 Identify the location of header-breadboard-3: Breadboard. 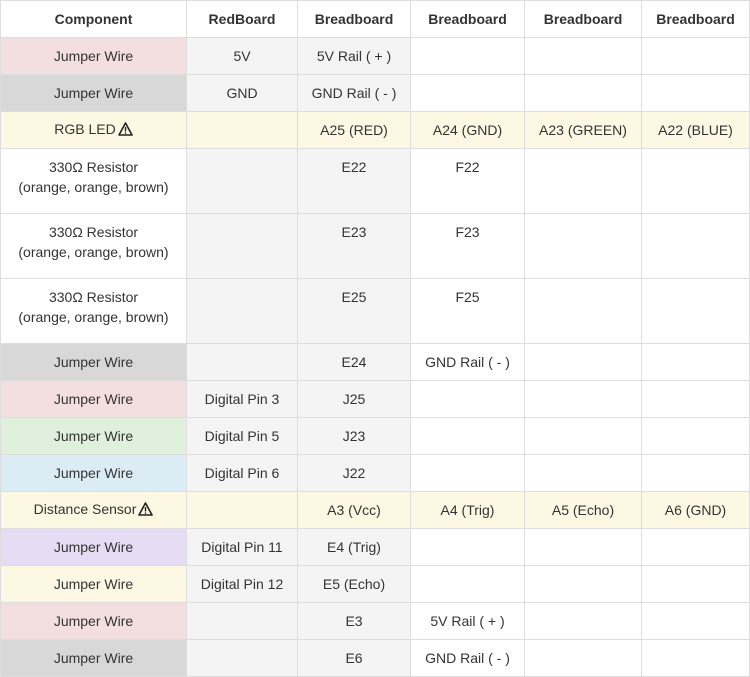
(583, 19).